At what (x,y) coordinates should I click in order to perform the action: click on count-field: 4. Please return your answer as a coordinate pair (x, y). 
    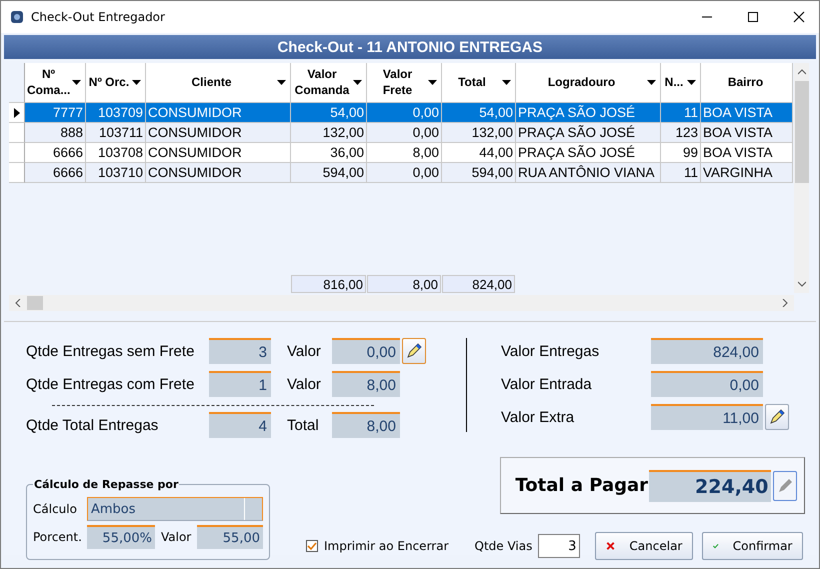
    Looking at the image, I should click on (240, 425).